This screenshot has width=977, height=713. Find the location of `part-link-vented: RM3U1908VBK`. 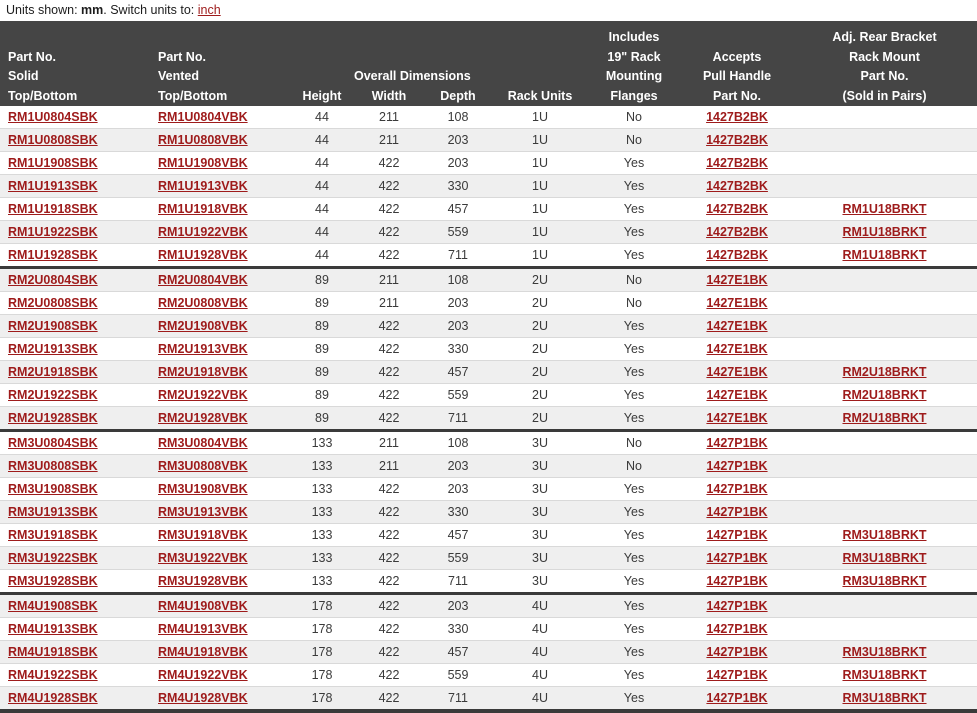

part-link-vented: RM3U1908VBK is located at coordinates (203, 489).